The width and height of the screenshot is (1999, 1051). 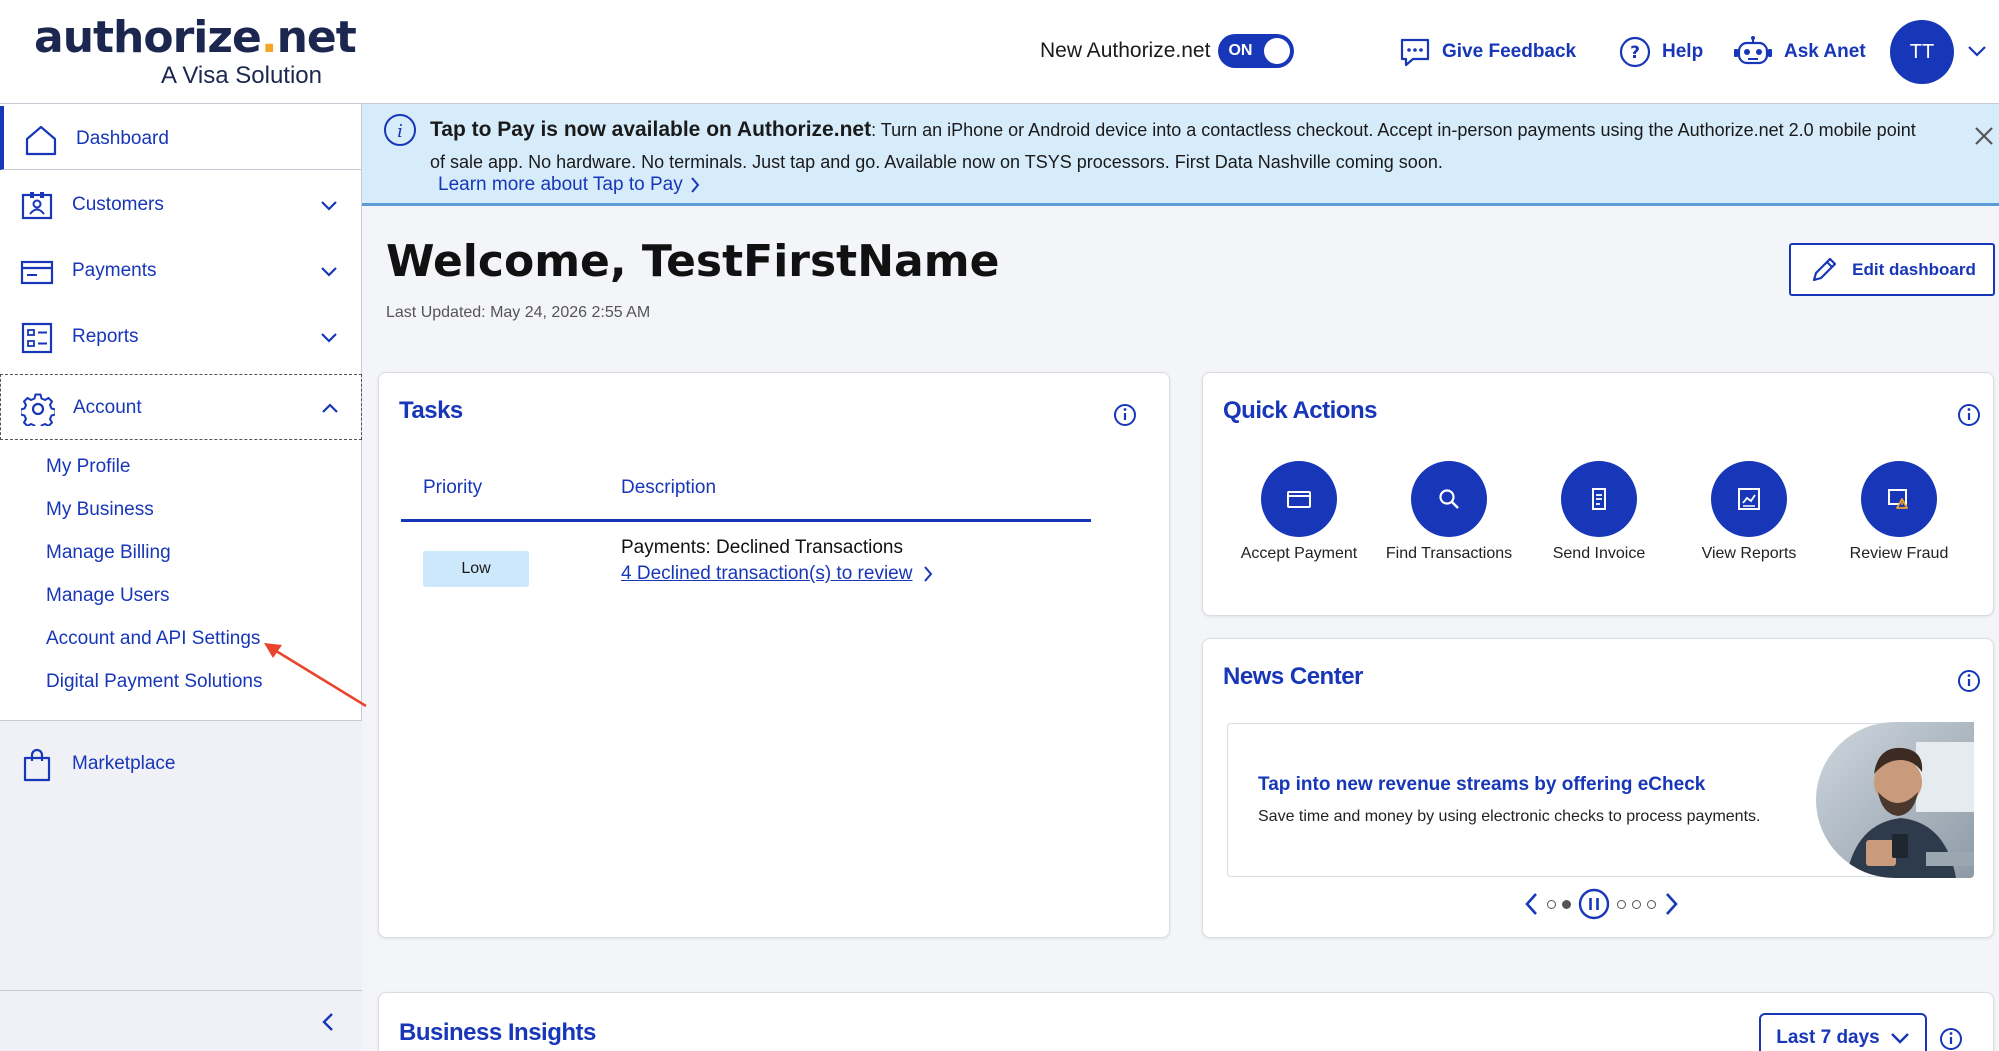 I want to click on business-insights-card: Business Insights Last 7 days, so click(x=1186, y=1021).